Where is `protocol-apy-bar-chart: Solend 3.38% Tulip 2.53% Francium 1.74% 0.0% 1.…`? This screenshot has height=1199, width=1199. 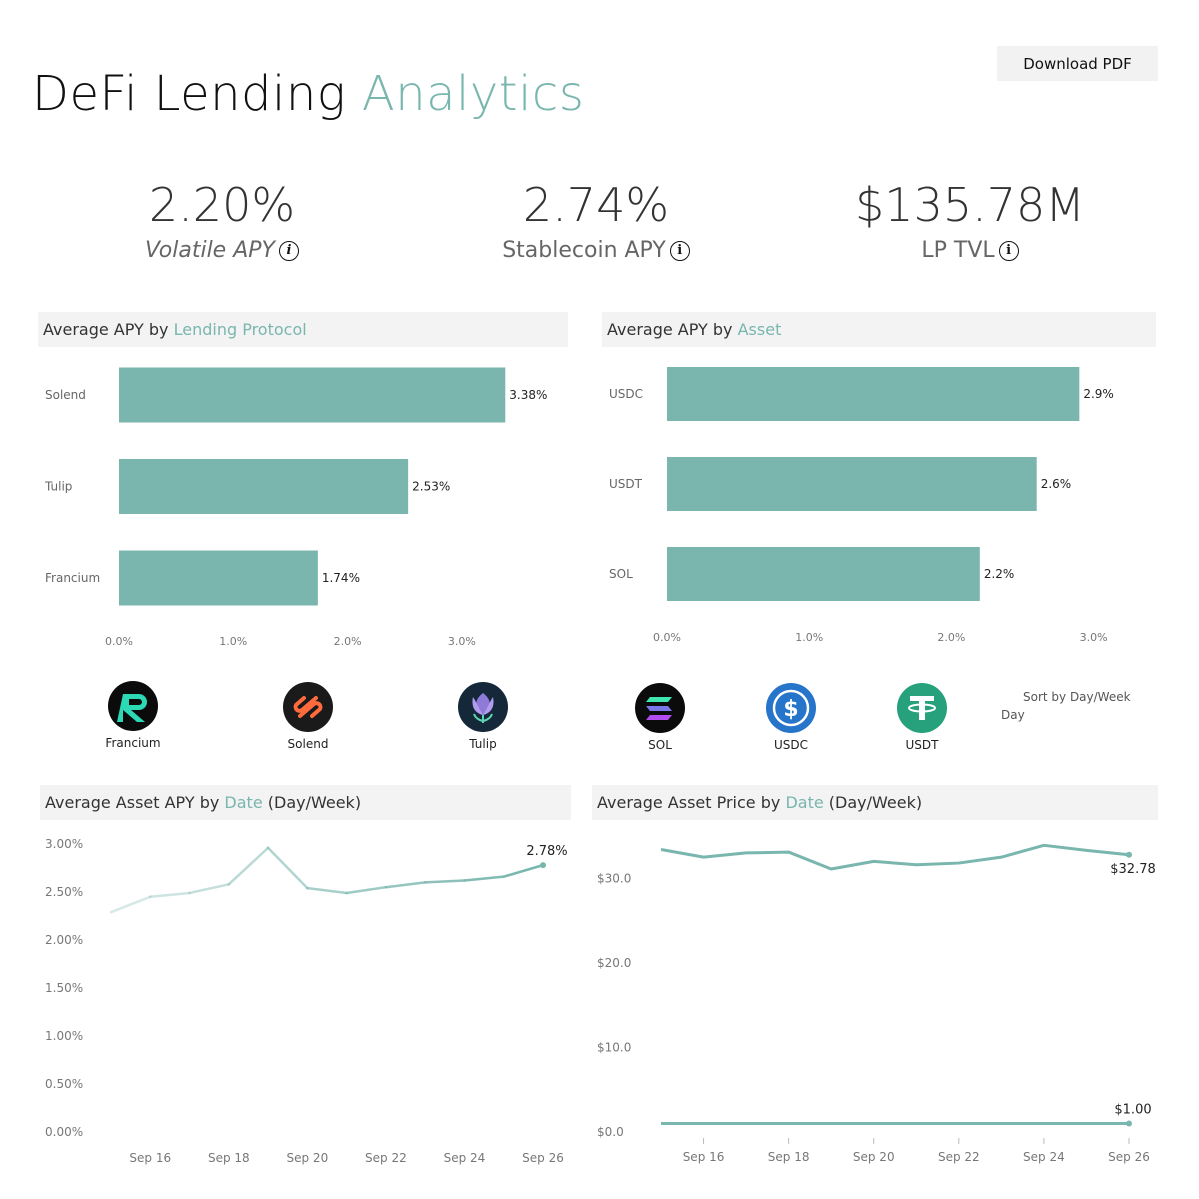 protocol-apy-bar-chart: Solend 3.38% Tulip 2.53% Francium 1.74% 0.0% 1.… is located at coordinates (295, 507).